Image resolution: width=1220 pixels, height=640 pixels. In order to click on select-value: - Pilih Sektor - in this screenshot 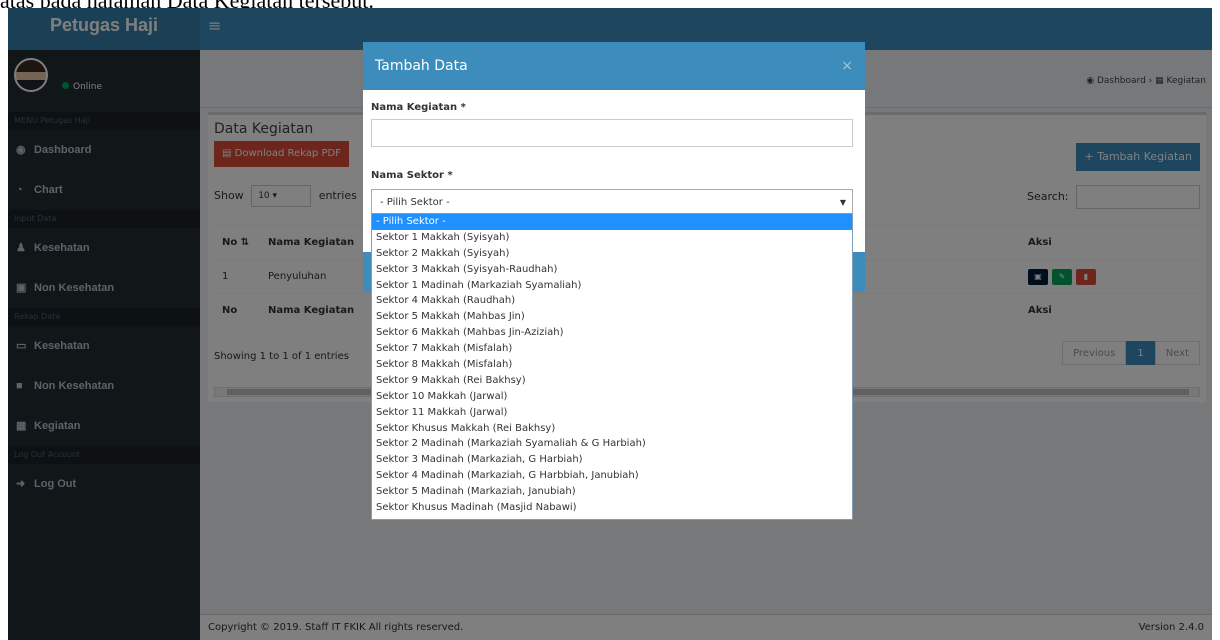, I will do `click(415, 202)`.